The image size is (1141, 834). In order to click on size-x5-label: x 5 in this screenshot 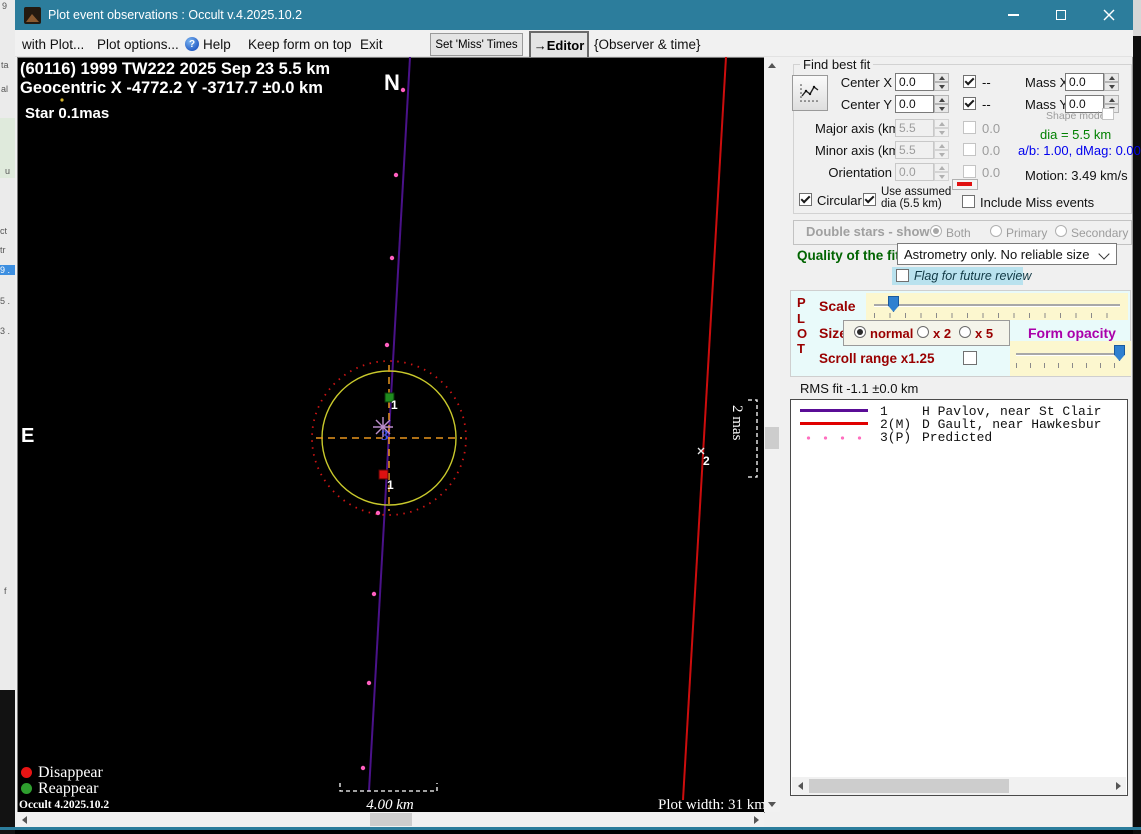, I will do `click(984, 333)`.